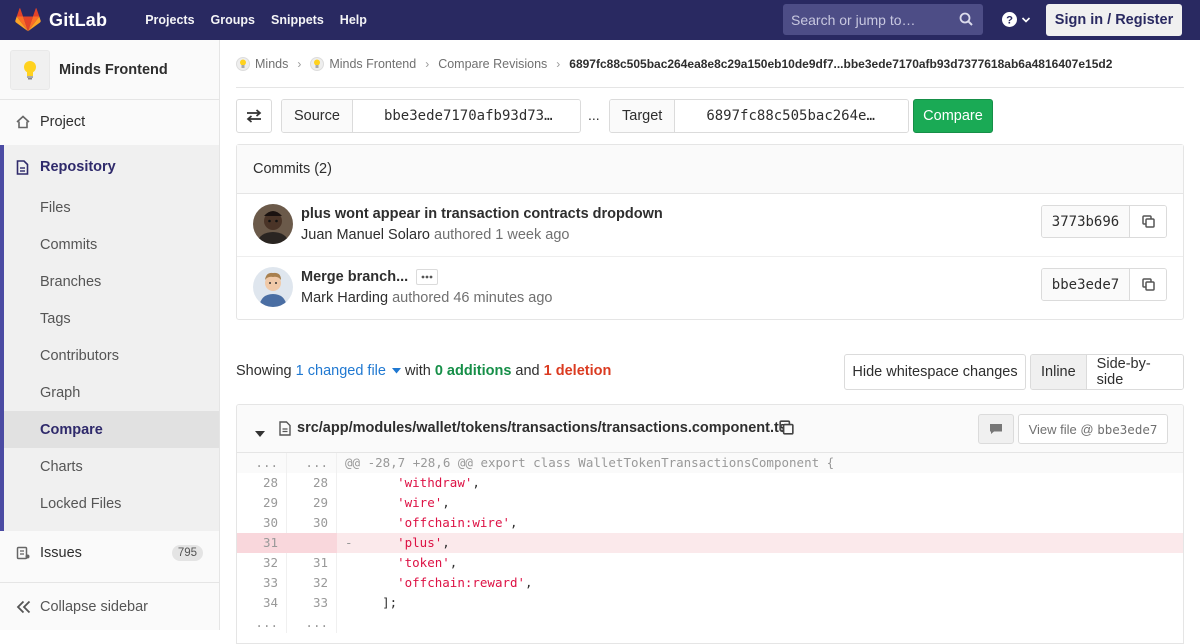 The width and height of the screenshot is (1200, 644). Describe the element at coordinates (312, 583) in the screenshot. I see `new-line-number: 32` at that location.